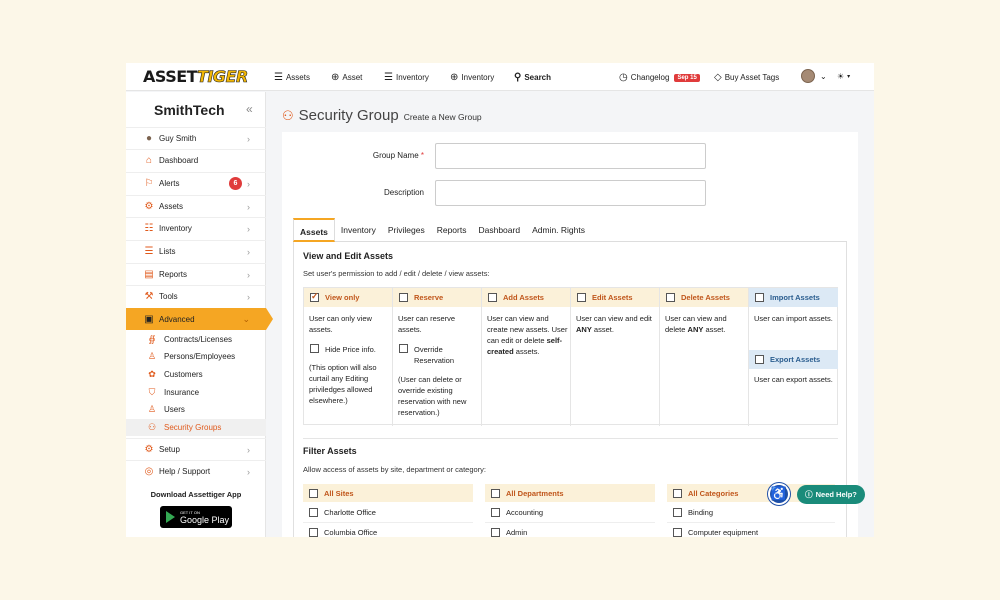  What do you see at coordinates (196, 183) in the screenshot?
I see `sidebar-item-alerts: ⚐ Alerts 6 ›` at bounding box center [196, 183].